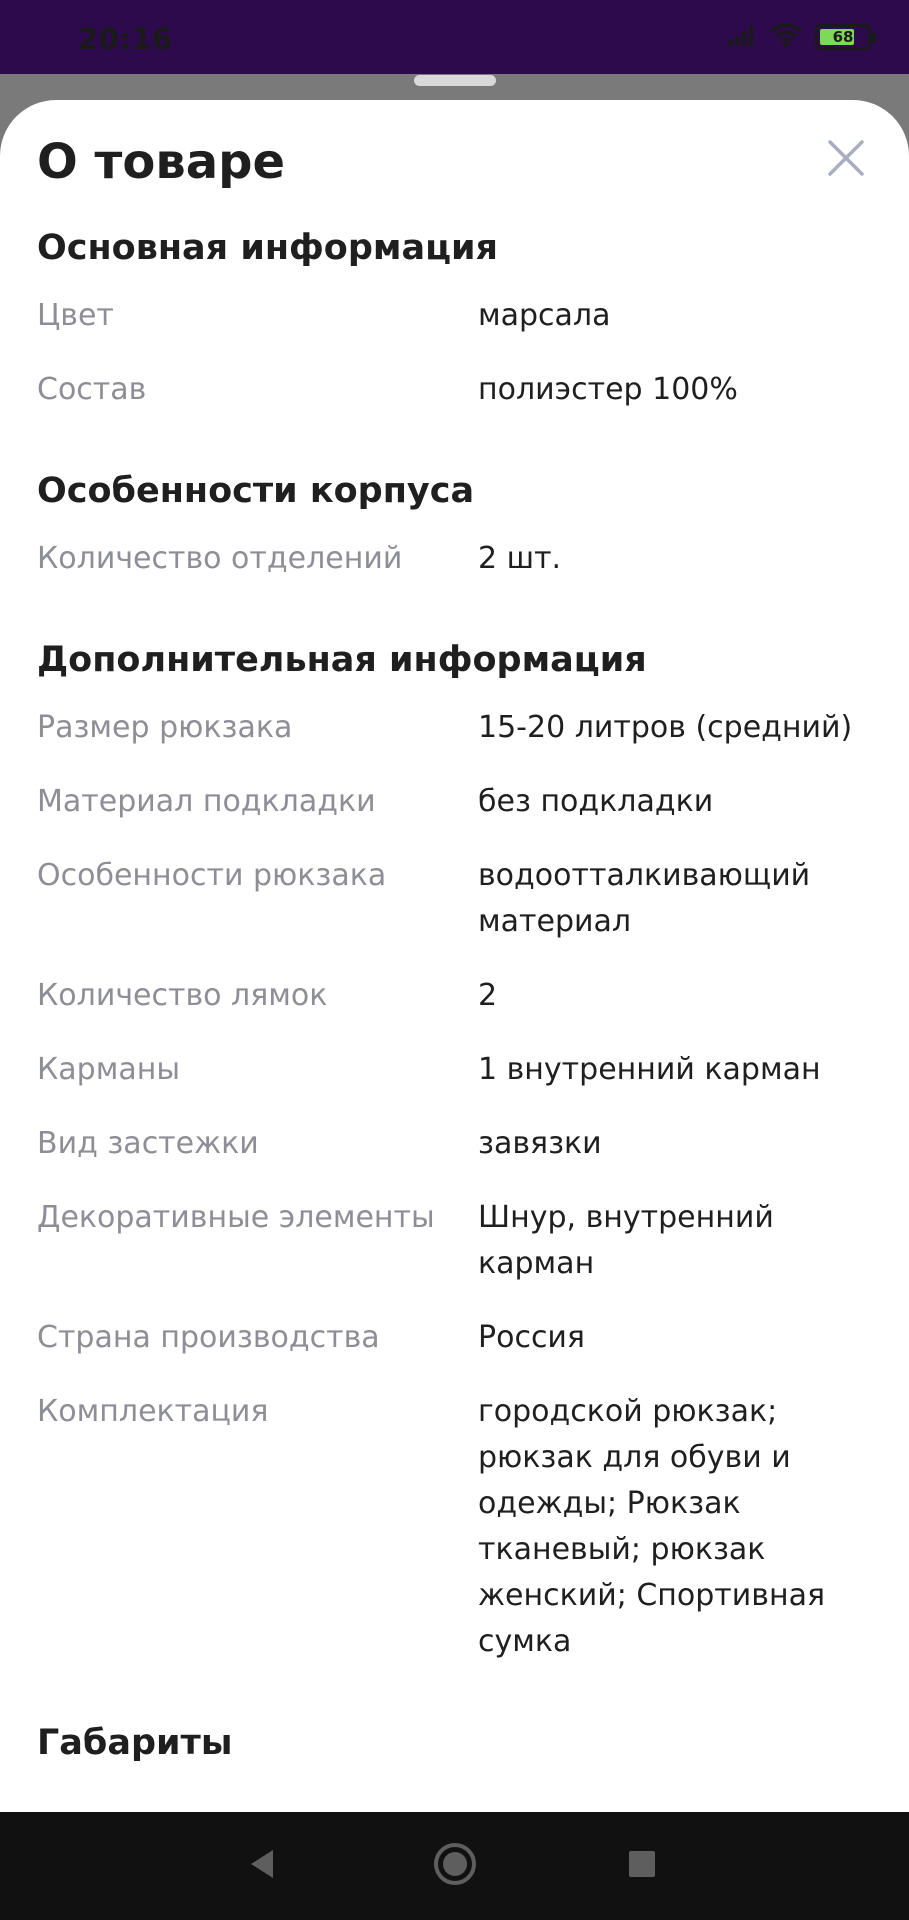 Image resolution: width=909 pixels, height=1920 pixels. I want to click on section-heading: Основная информация, so click(268, 248).